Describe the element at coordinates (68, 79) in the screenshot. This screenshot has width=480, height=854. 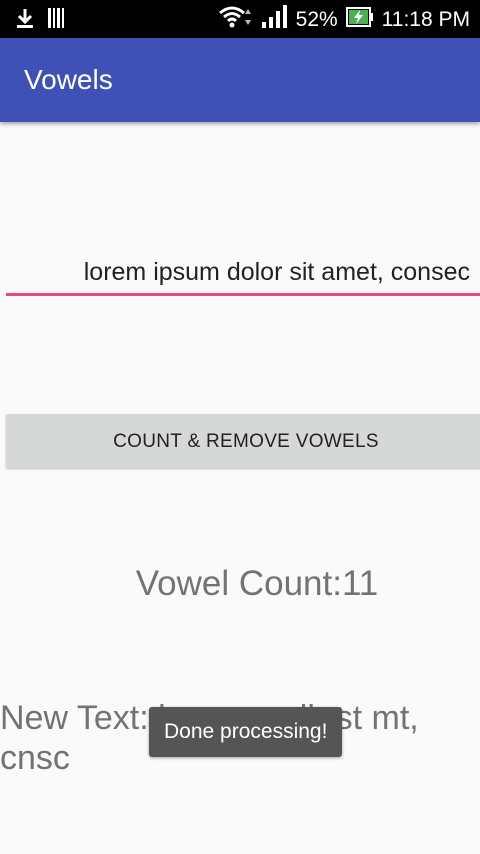
I see `app-title: Vowels` at that location.